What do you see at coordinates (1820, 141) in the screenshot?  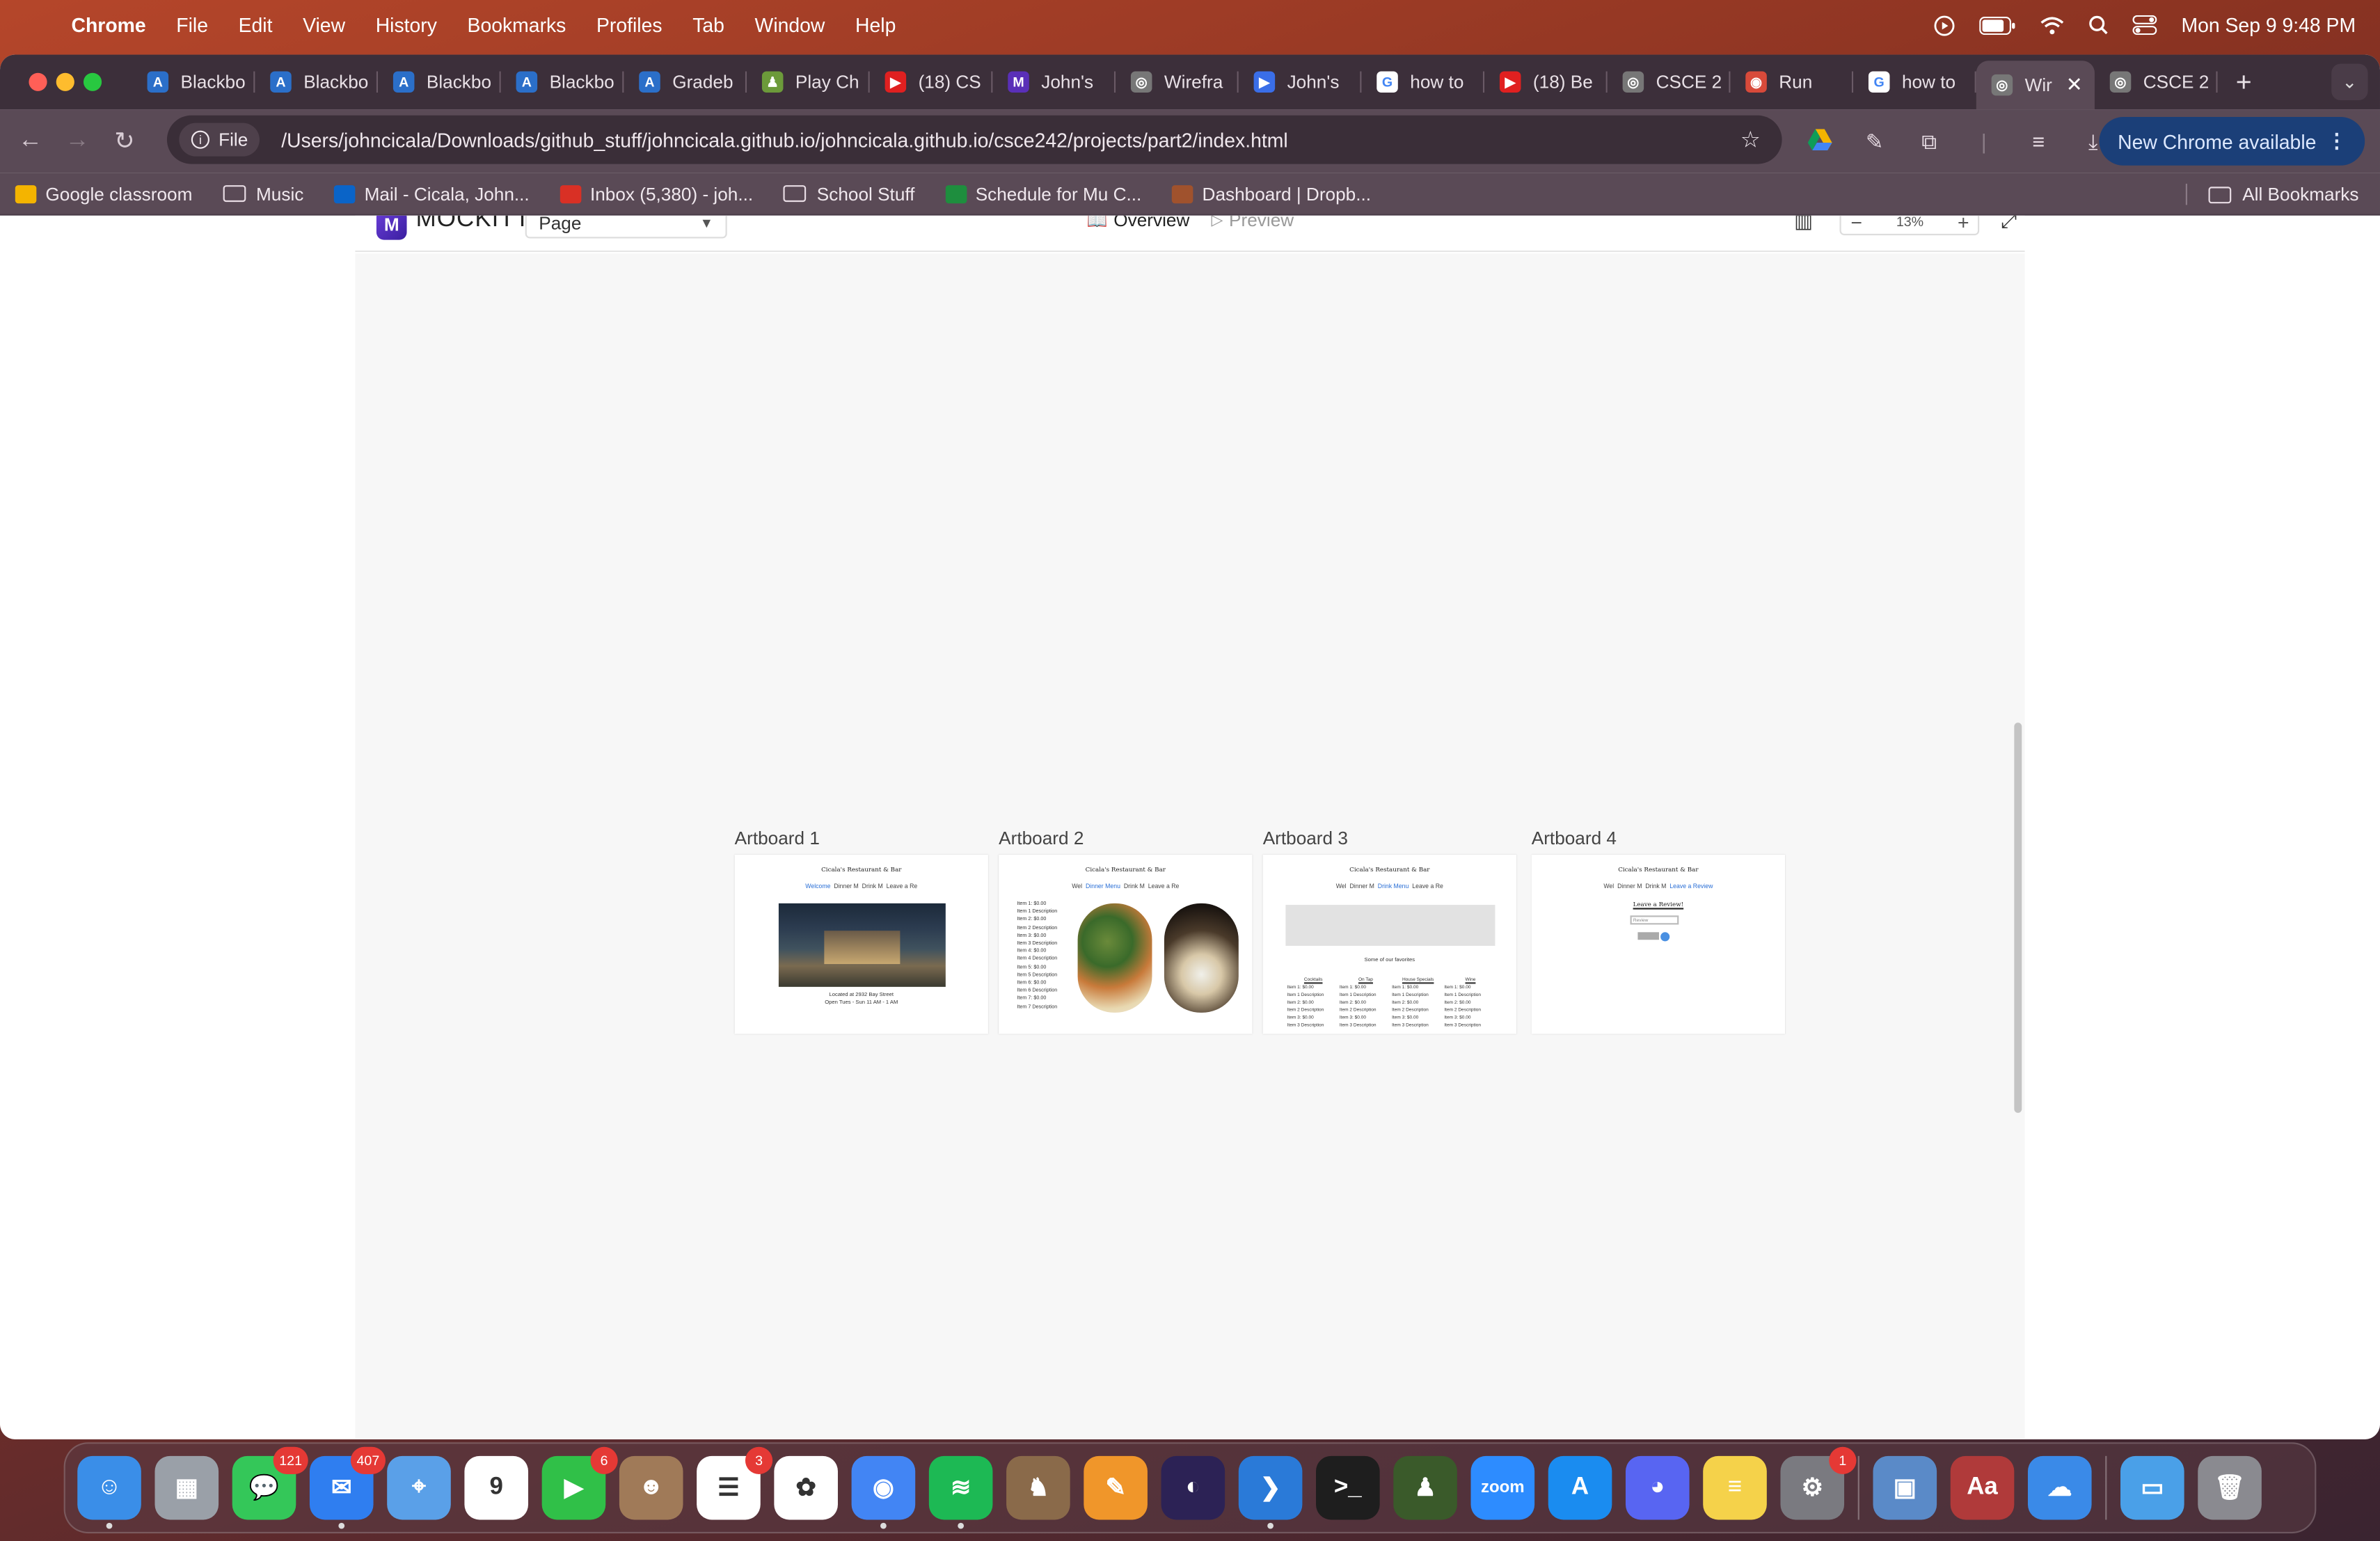 I see `google-drive-extension-icon` at bounding box center [1820, 141].